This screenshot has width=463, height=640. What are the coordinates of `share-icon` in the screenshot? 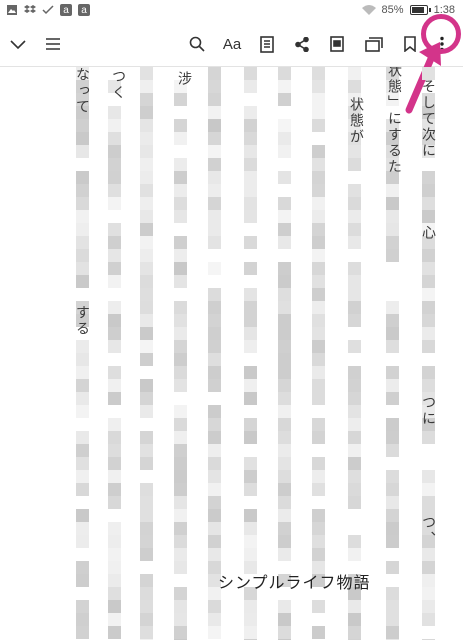 It's located at (302, 44).